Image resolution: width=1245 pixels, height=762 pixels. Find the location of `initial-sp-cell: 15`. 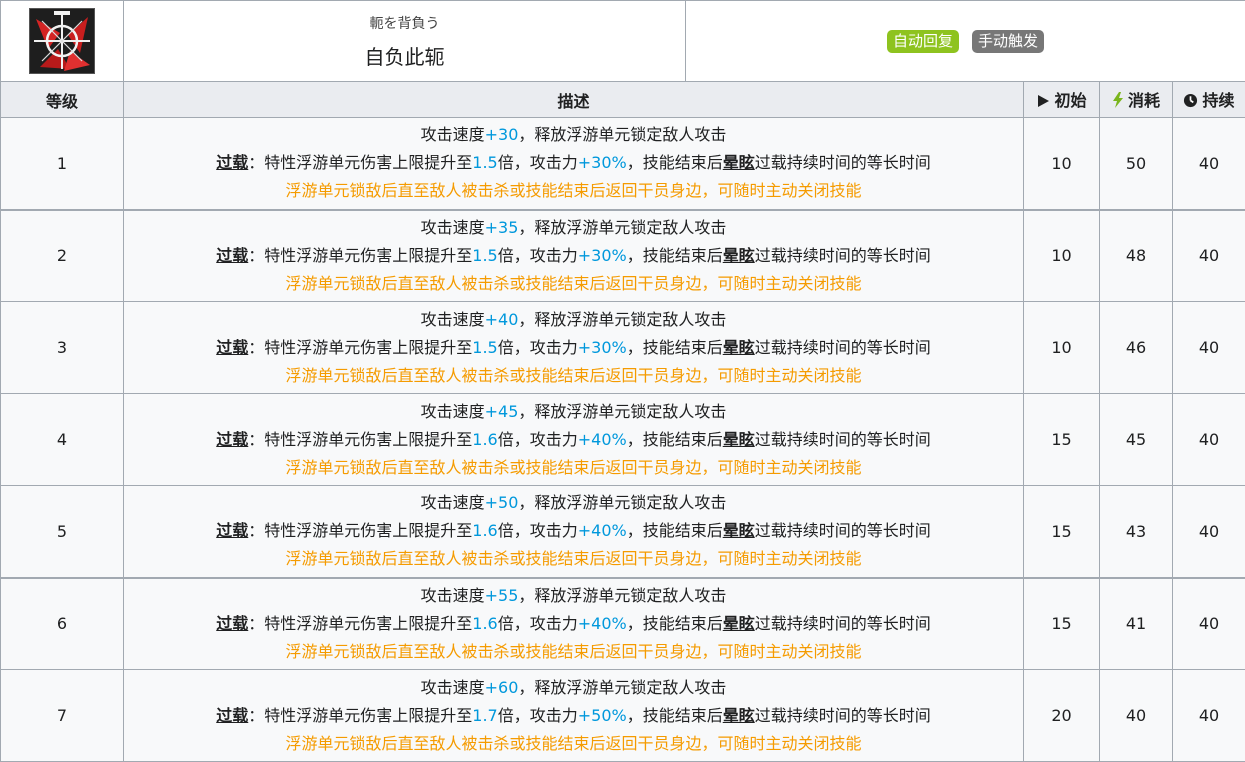

initial-sp-cell: 15 is located at coordinates (1062, 624).